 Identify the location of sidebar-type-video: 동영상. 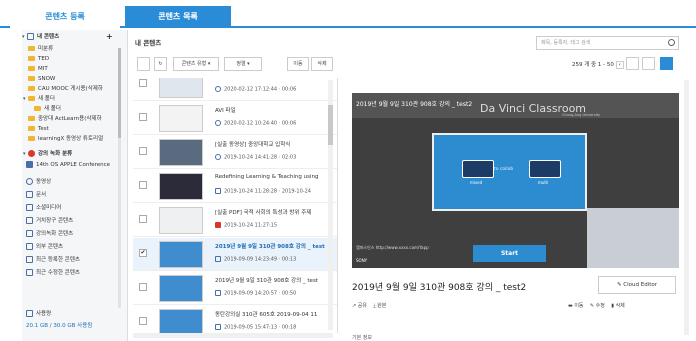
(75, 182).